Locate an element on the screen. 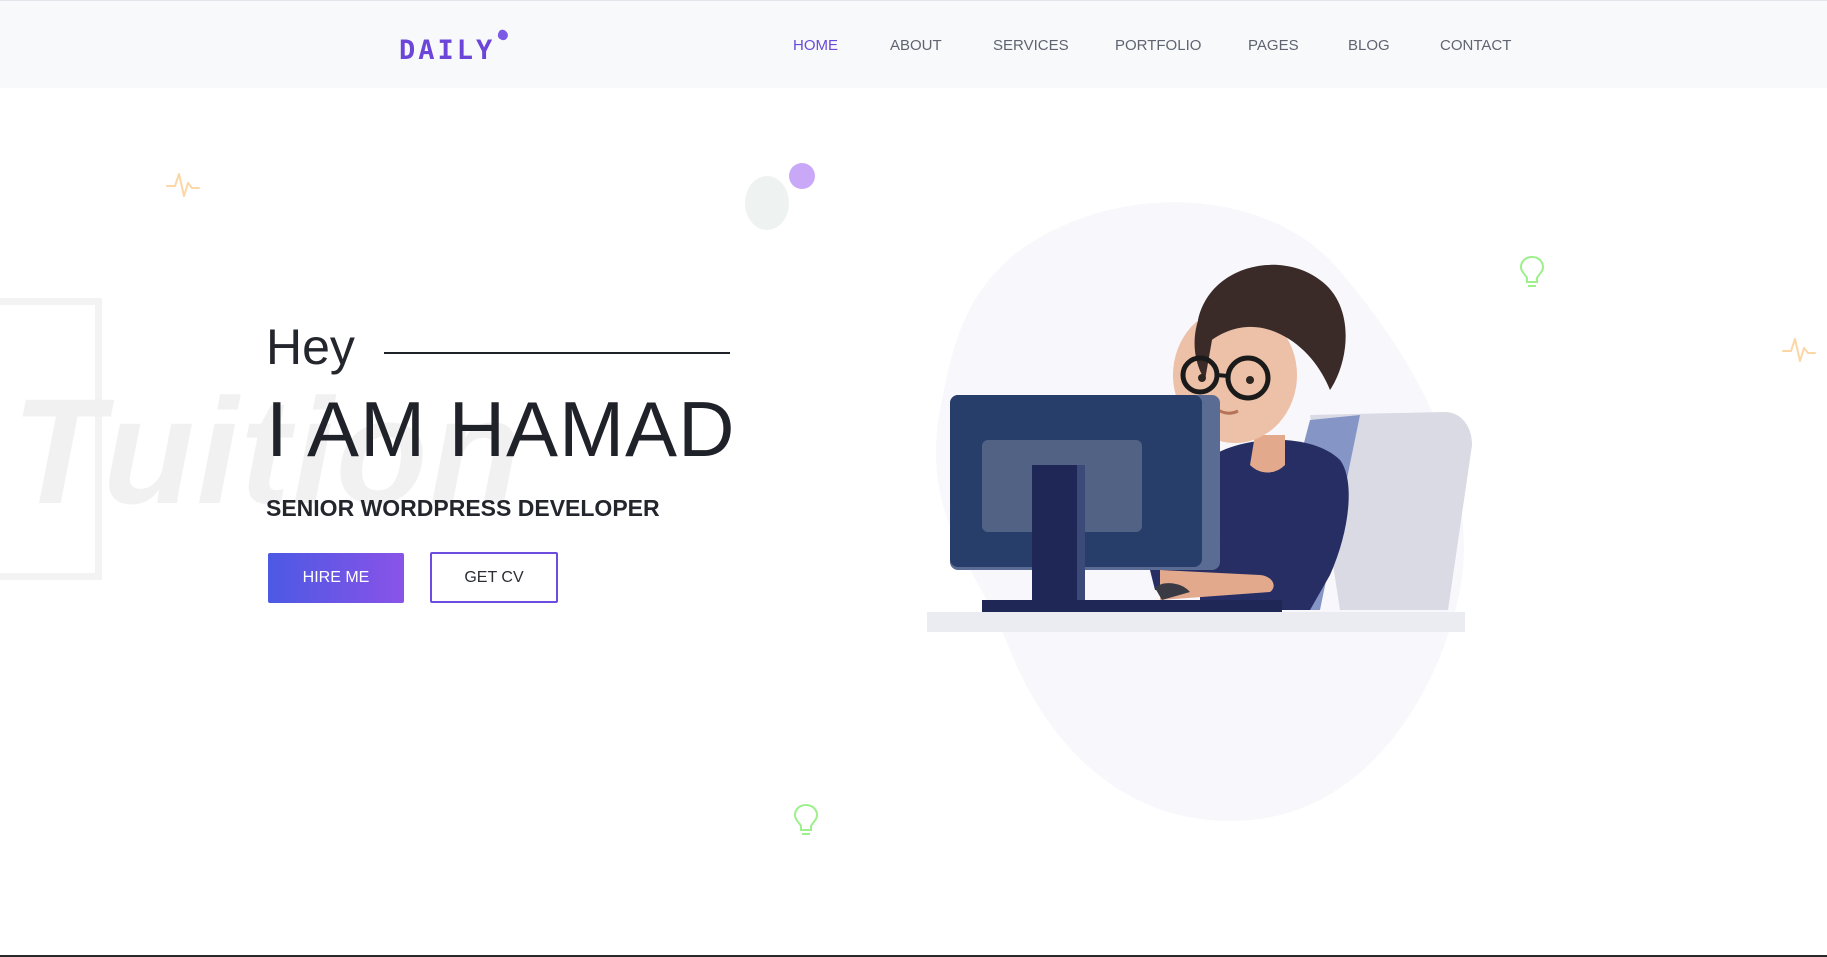  nav-item-blog: BLOG is located at coordinates (1369, 45).